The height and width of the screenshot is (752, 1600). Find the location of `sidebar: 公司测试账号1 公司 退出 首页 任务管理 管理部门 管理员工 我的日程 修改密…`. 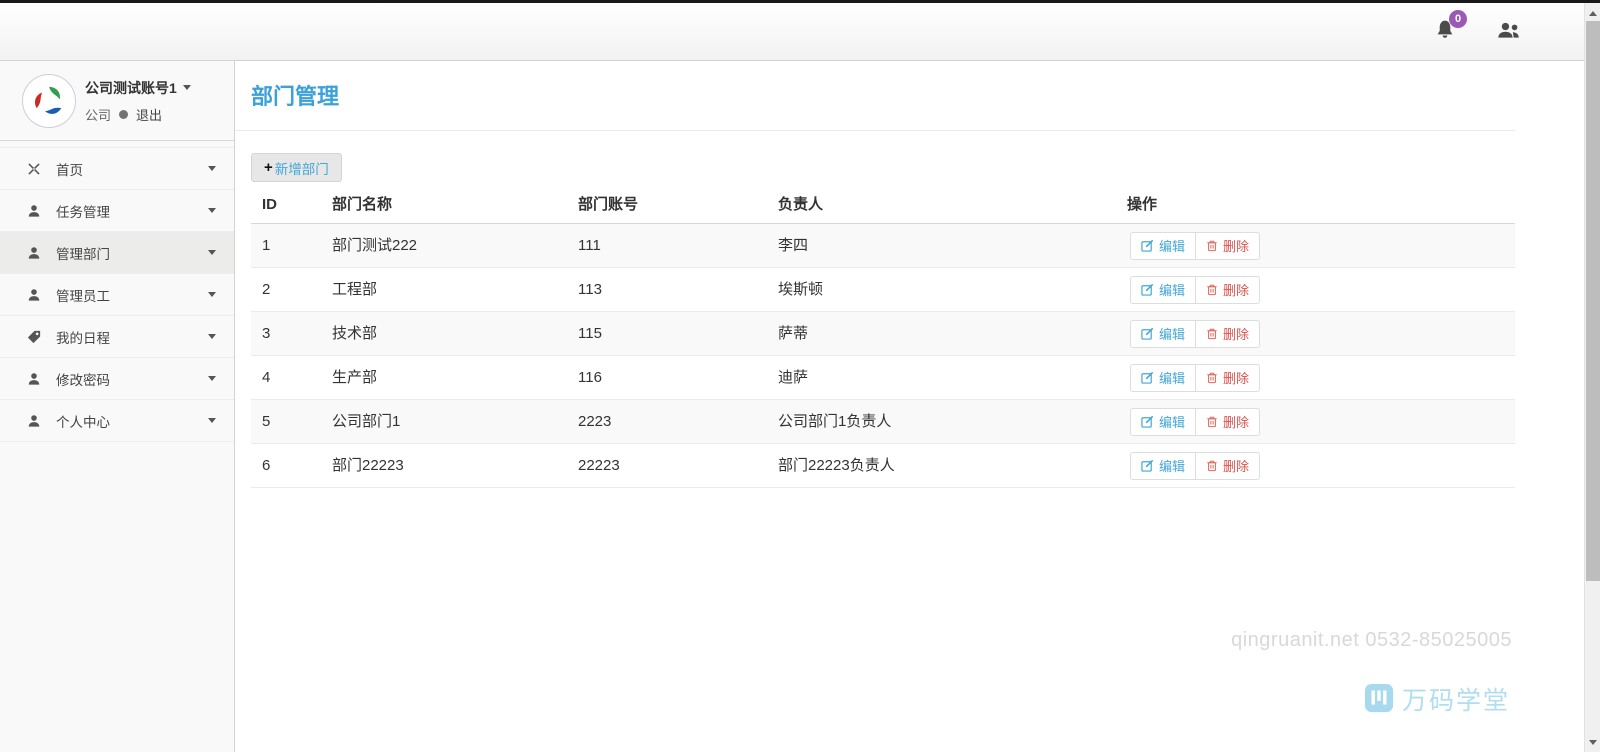

sidebar: 公司测试账号1 公司 退出 首页 任务管理 管理部门 管理员工 我的日程 修改密… is located at coordinates (117, 406).